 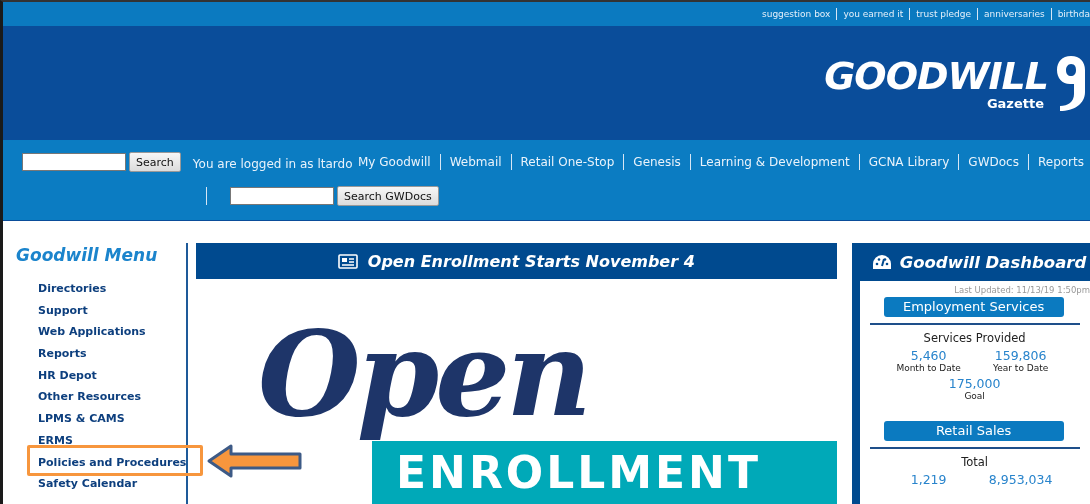 What do you see at coordinates (347, 261) in the screenshot?
I see `newspaper-icon` at bounding box center [347, 261].